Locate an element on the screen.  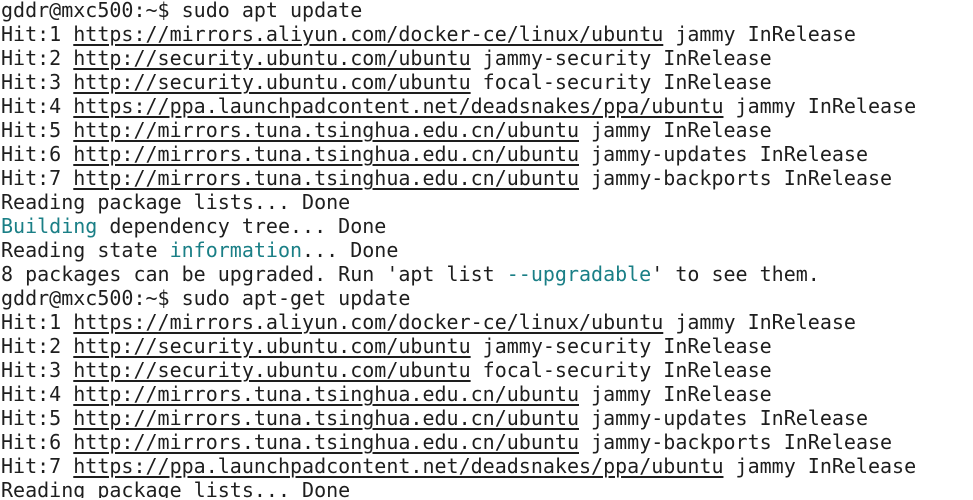
status-text: dependency tree... Done is located at coordinates (242, 226).